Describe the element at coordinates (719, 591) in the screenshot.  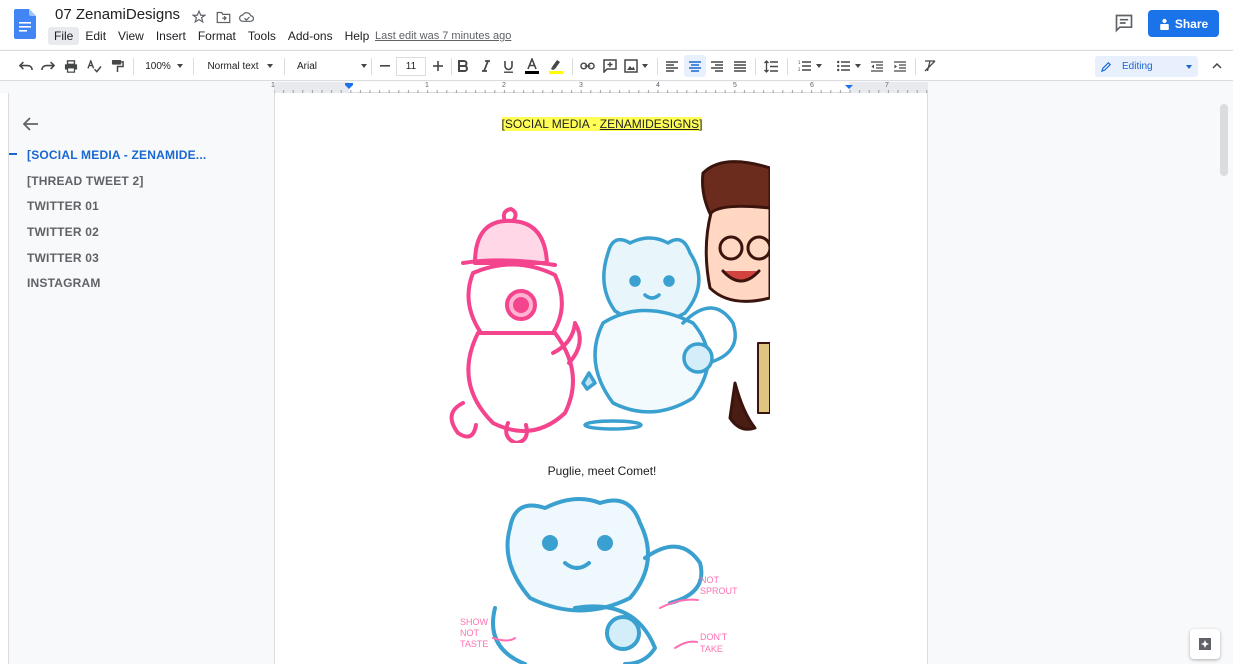
I see `sketch-note: SPROUT` at that location.